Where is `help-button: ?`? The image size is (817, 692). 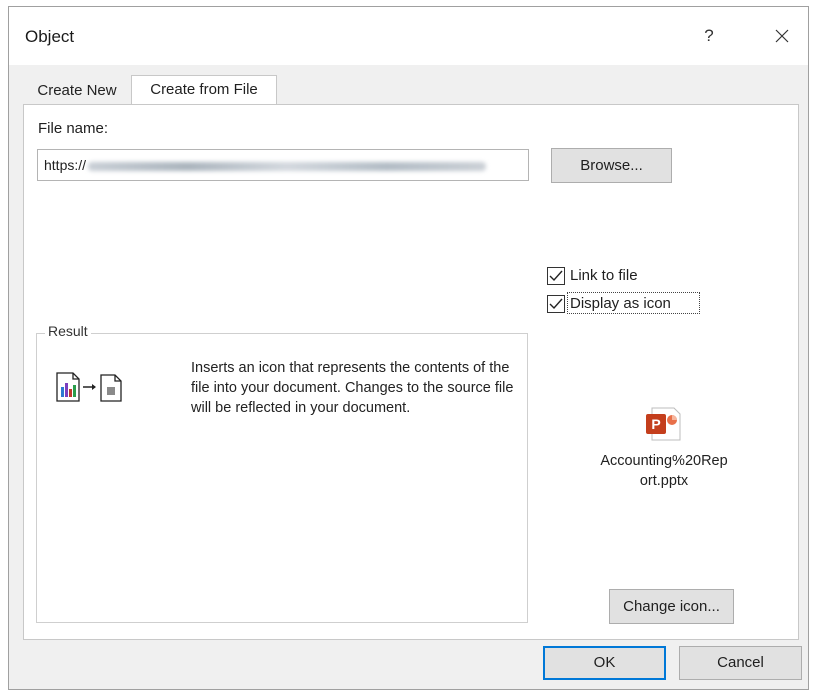 help-button: ? is located at coordinates (709, 36).